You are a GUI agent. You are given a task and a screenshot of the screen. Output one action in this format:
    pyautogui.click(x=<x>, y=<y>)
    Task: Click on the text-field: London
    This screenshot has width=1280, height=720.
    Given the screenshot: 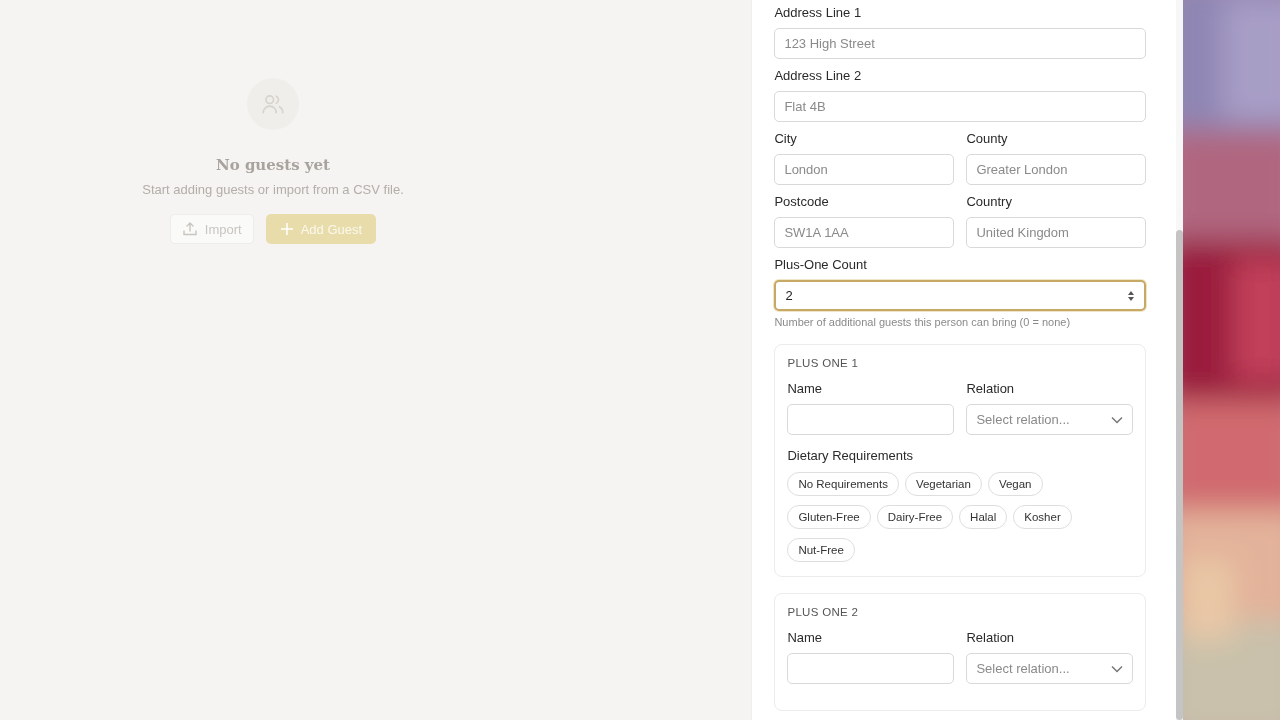 What is the action you would take?
    pyautogui.click(x=864, y=169)
    